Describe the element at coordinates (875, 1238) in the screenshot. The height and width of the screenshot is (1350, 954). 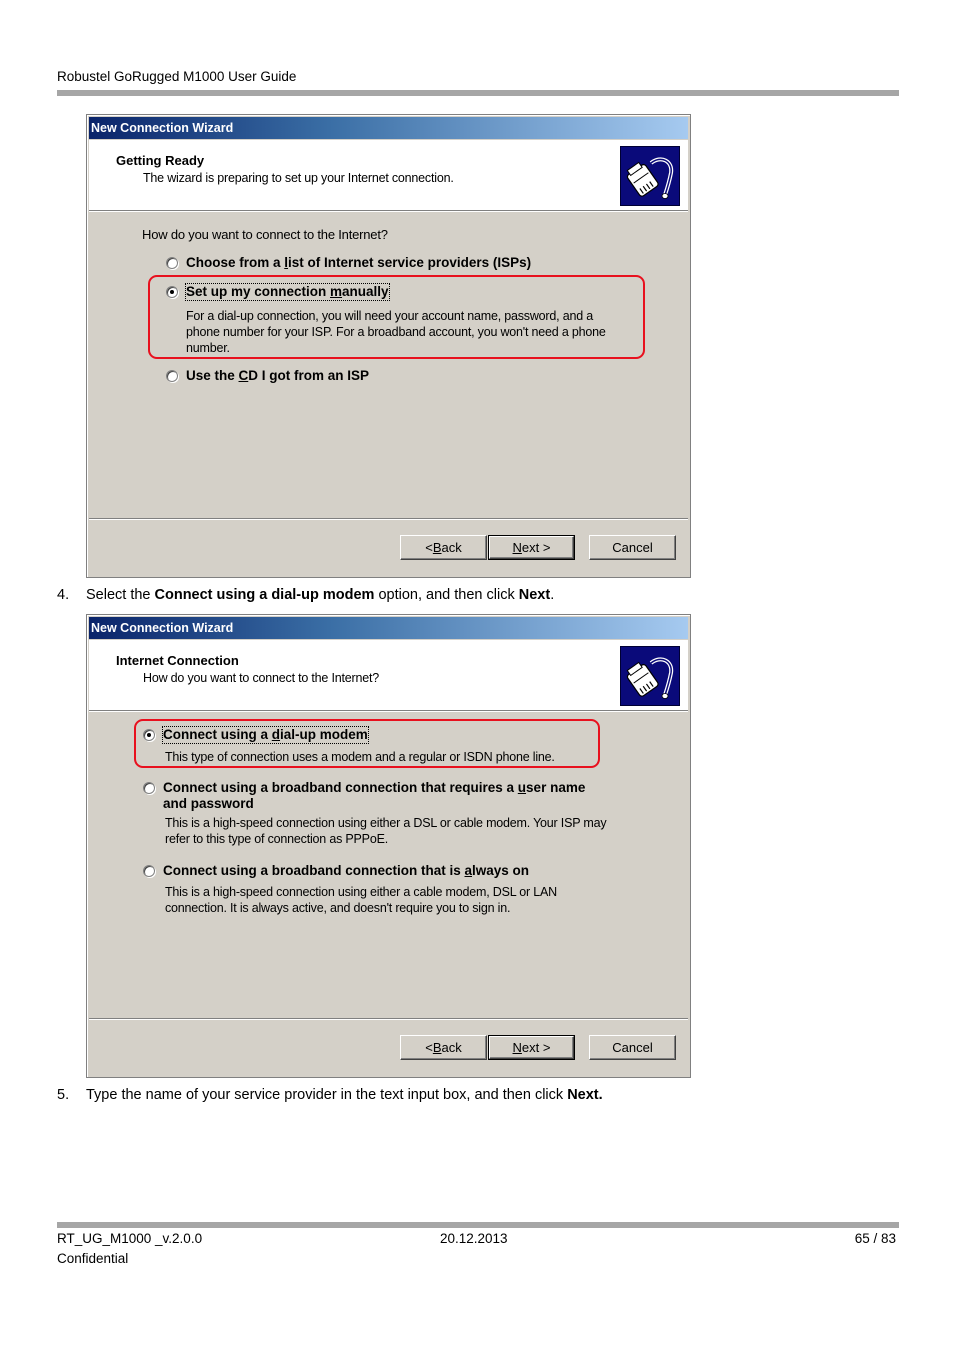
I see `footer-page-number: 65 / 83` at that location.